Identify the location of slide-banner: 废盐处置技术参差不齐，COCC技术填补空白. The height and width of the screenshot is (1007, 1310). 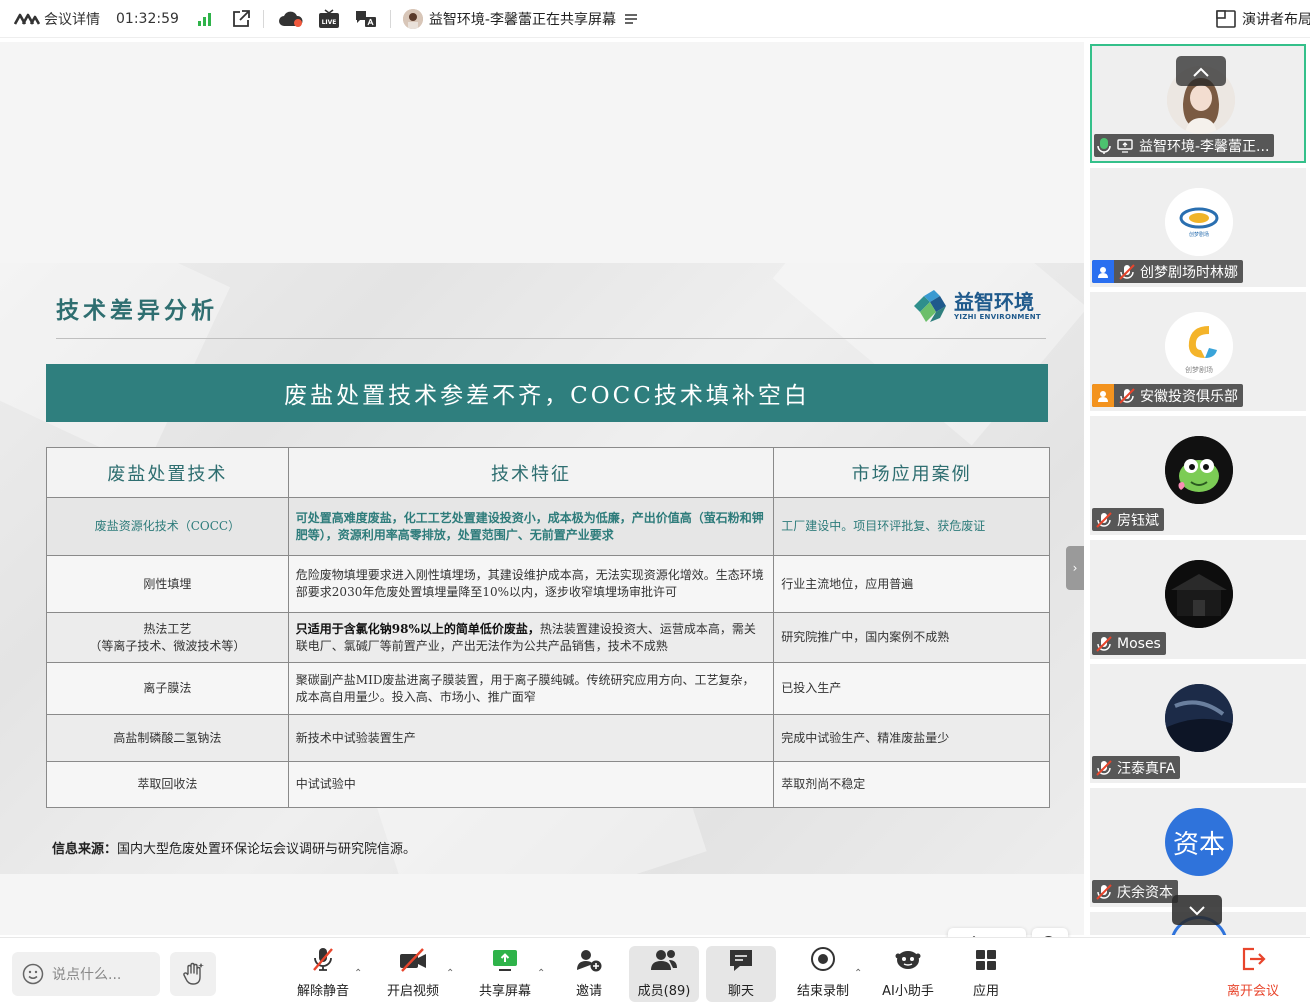
(547, 393).